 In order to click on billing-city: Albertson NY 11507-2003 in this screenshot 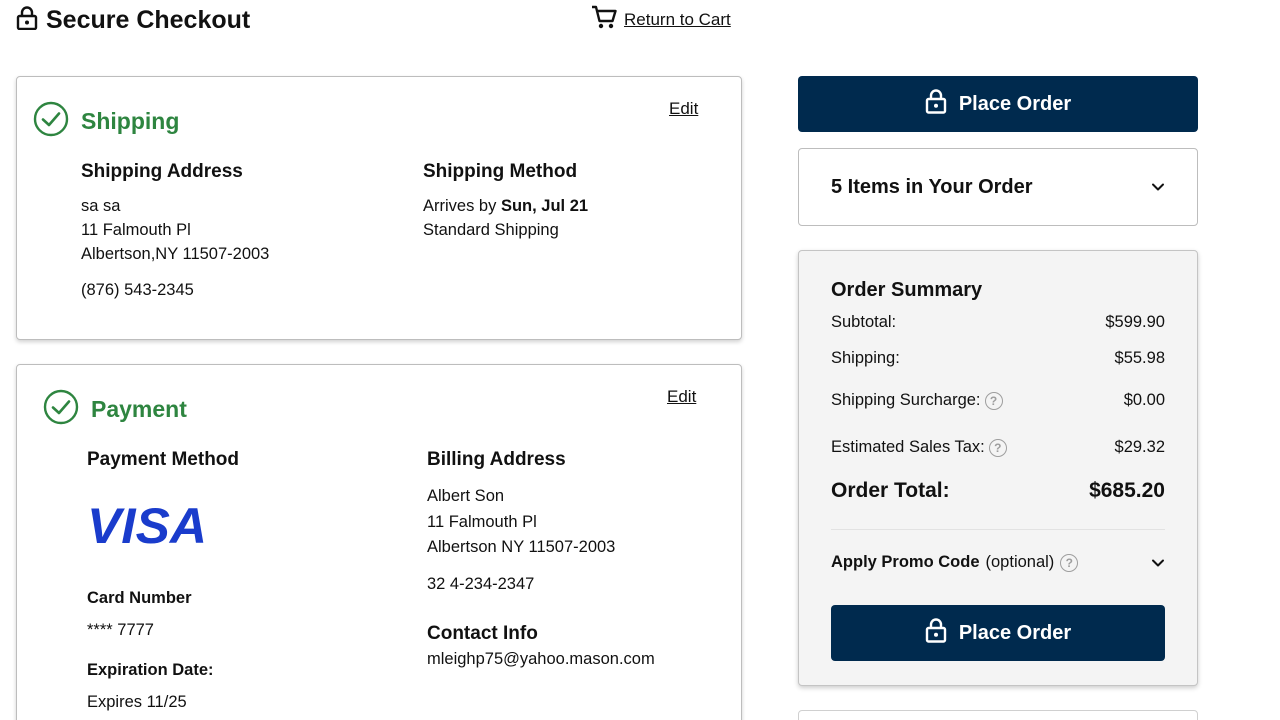, I will do `click(521, 547)`.